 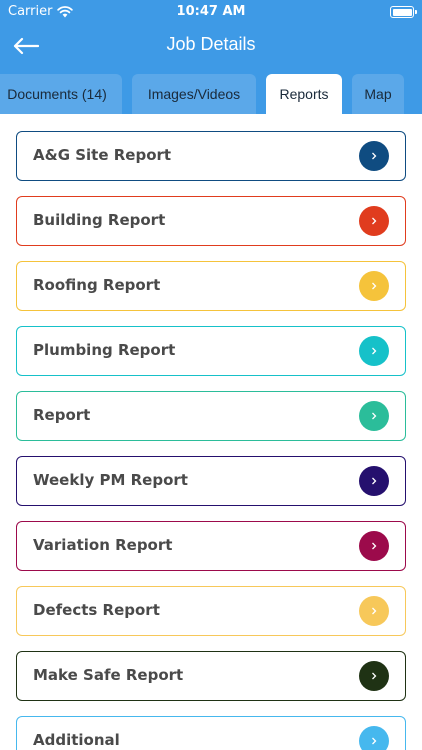 I want to click on tab-bar: Documents (14) Images/Videos Reports Map, so click(x=211, y=94).